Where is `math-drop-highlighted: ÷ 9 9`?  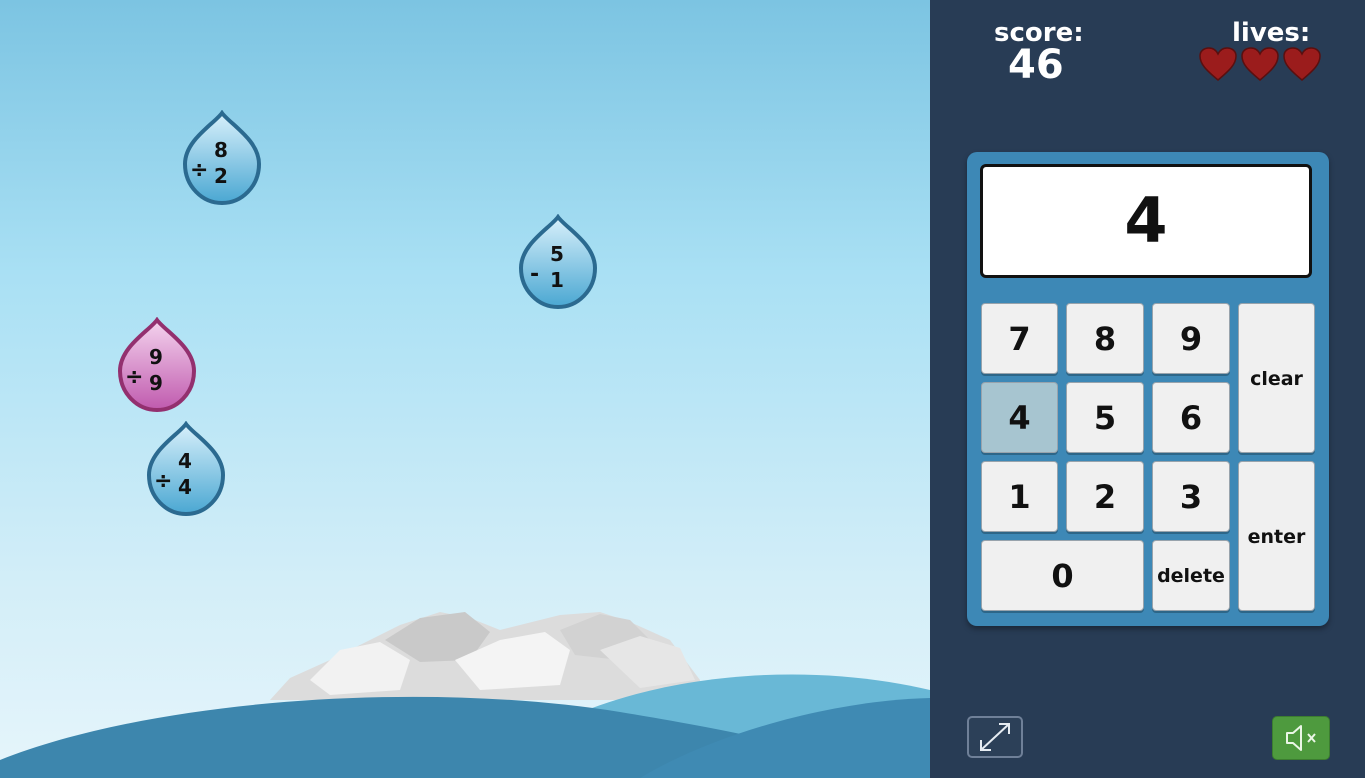 math-drop-highlighted: ÷ 9 9 is located at coordinates (157, 365).